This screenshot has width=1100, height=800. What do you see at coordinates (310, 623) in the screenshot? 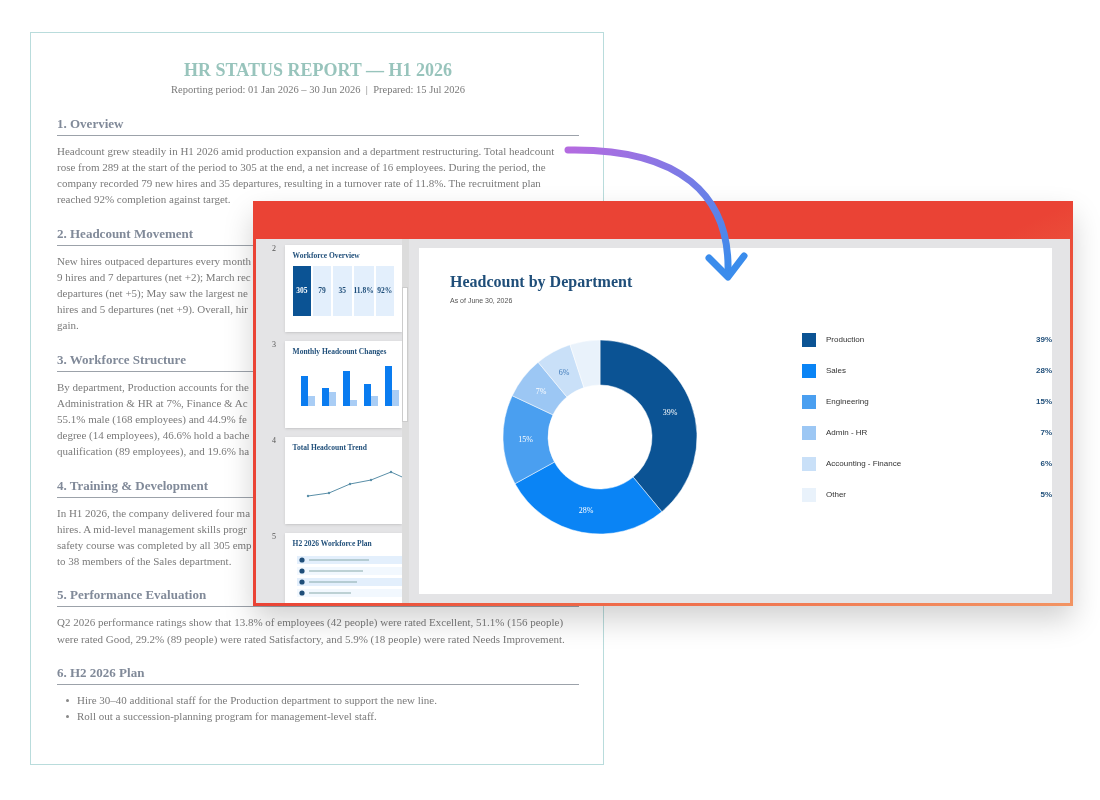
I see `paragraph-line: Q2 2026 performance ratings show that 13.8% of employees (42 people) were rated Excellent, 51.1% (156 people)` at bounding box center [310, 623].